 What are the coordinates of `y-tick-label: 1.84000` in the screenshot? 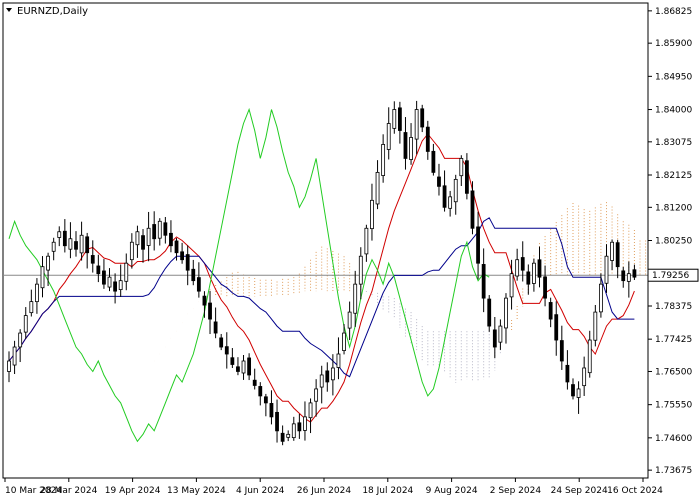 It's located at (673, 111).